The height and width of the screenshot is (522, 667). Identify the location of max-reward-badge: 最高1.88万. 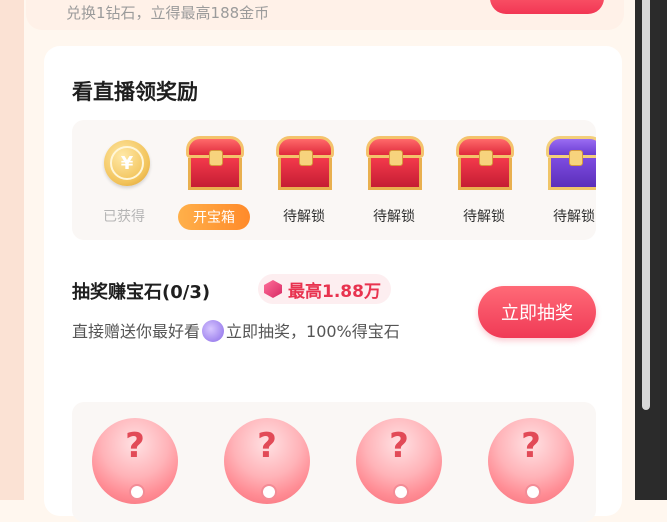
(324, 289).